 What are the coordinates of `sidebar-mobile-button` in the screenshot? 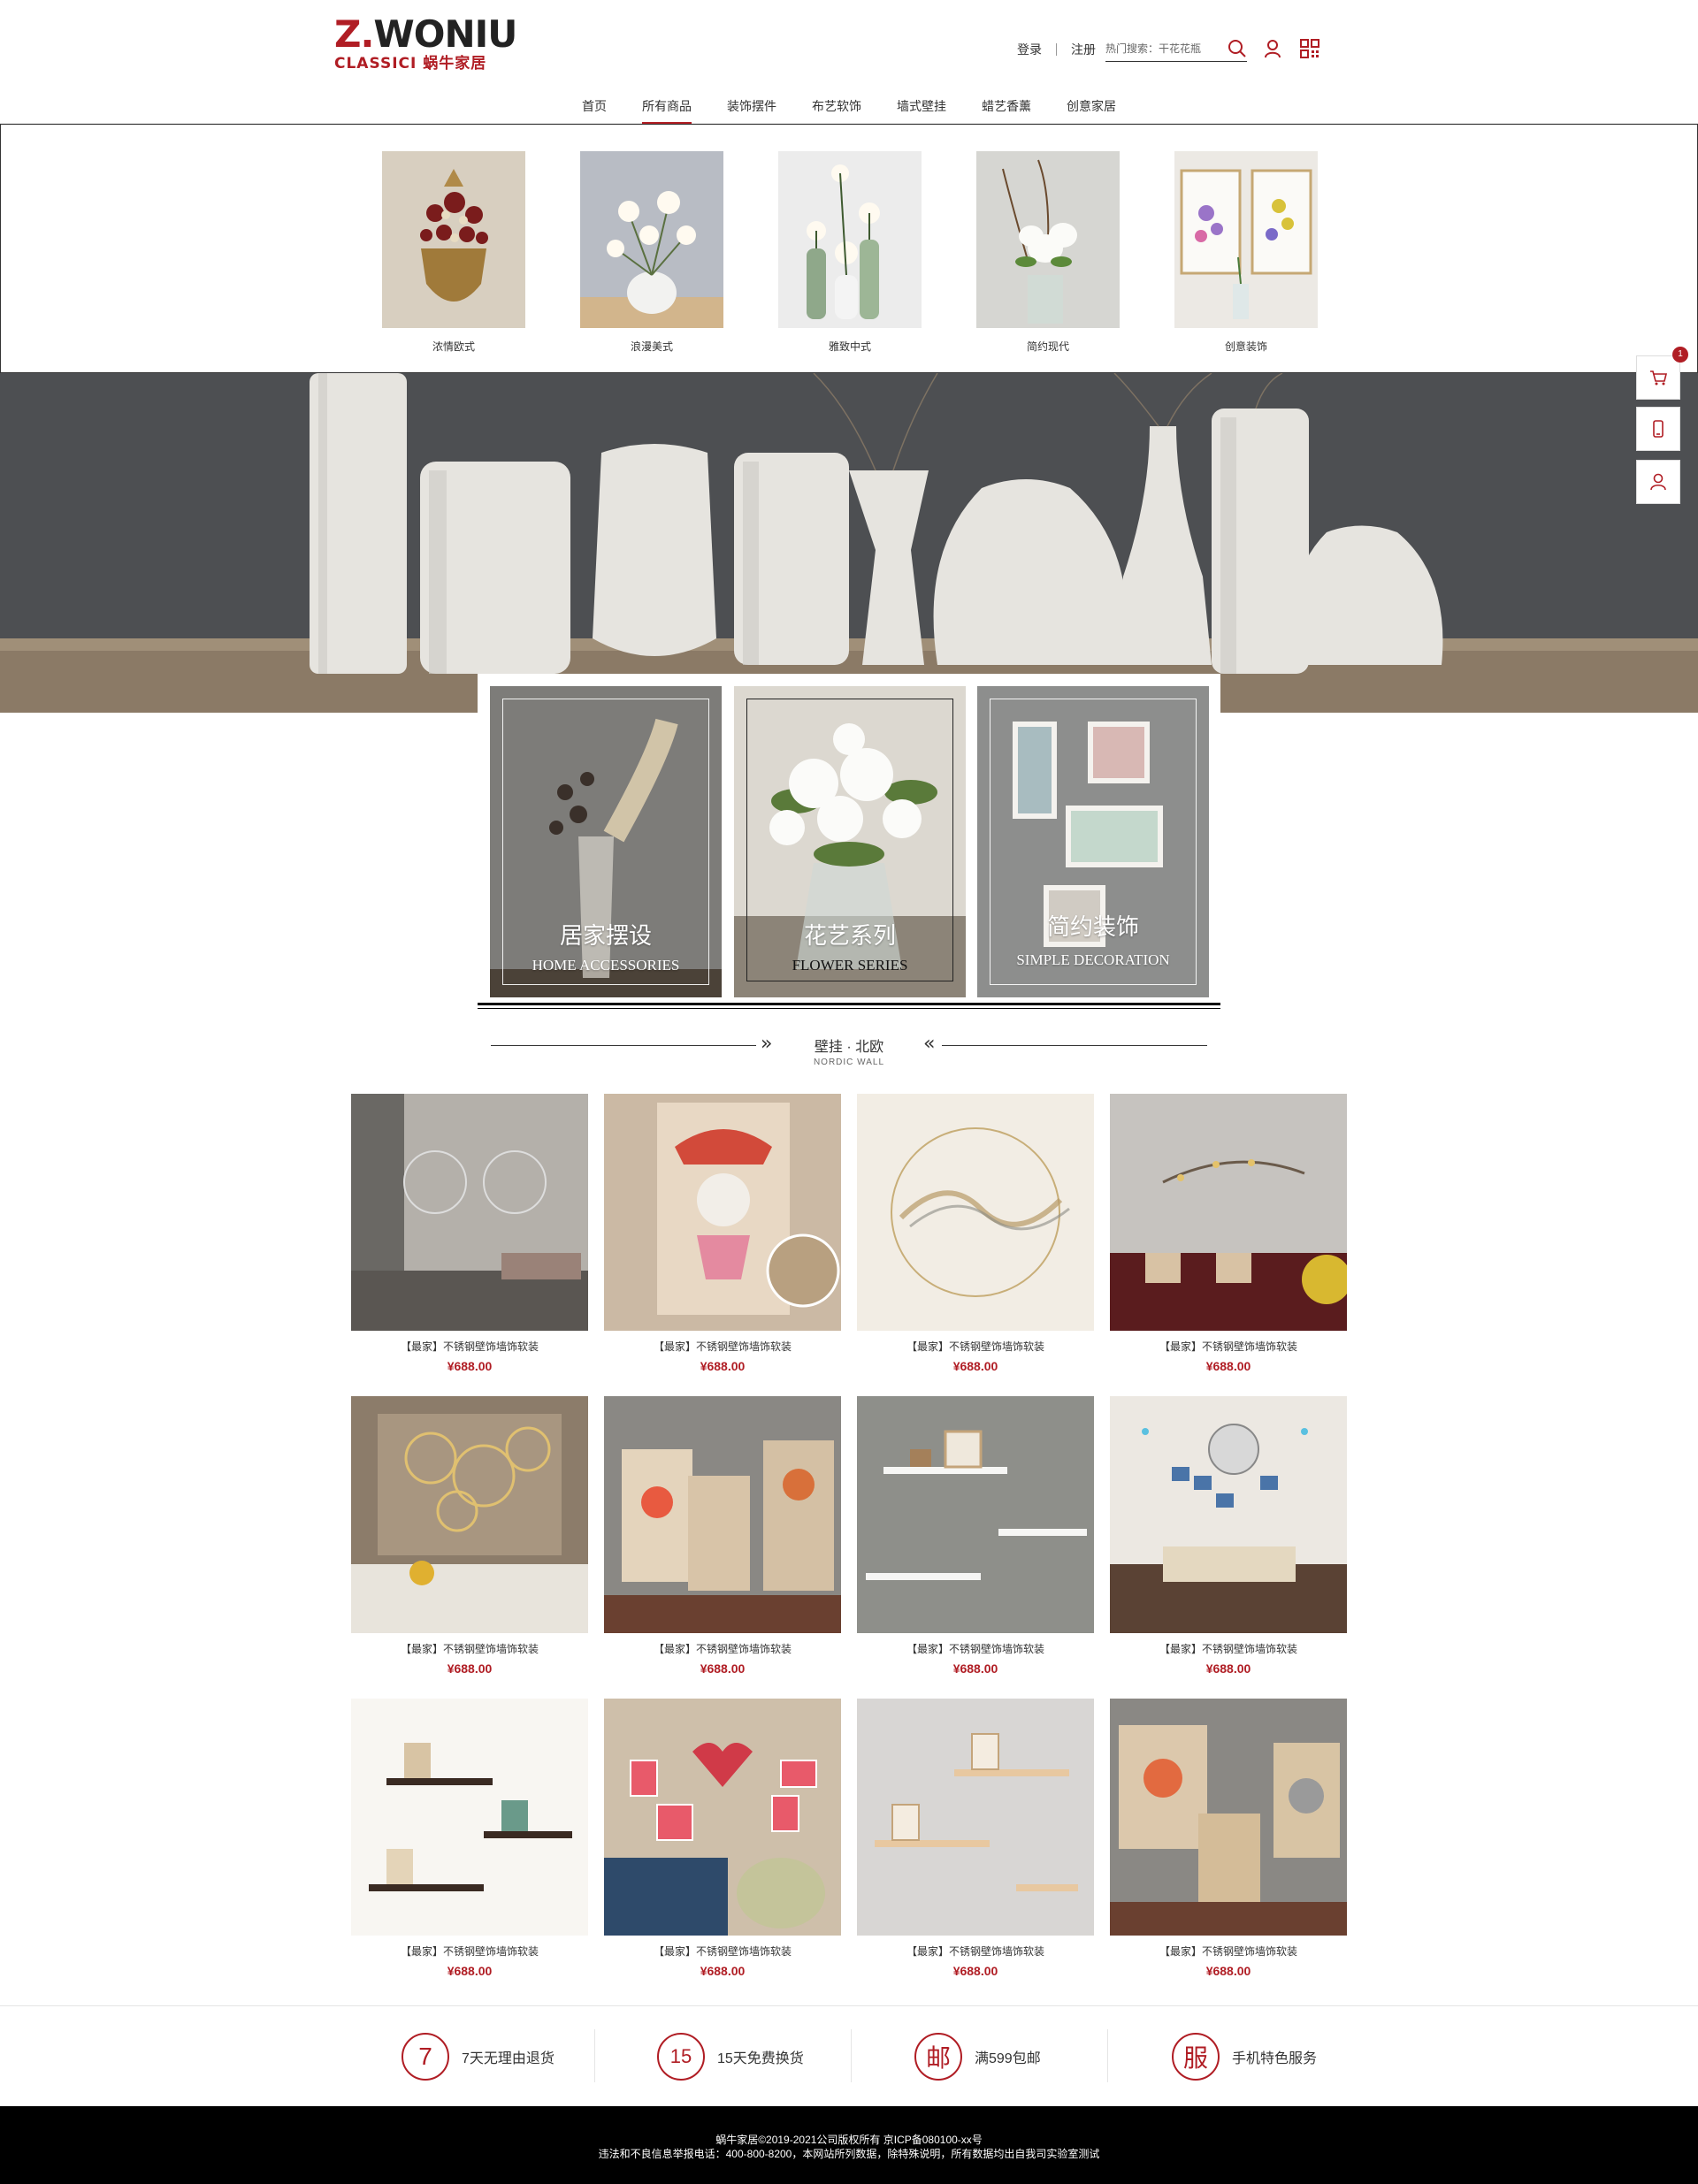 It's located at (1658, 429).